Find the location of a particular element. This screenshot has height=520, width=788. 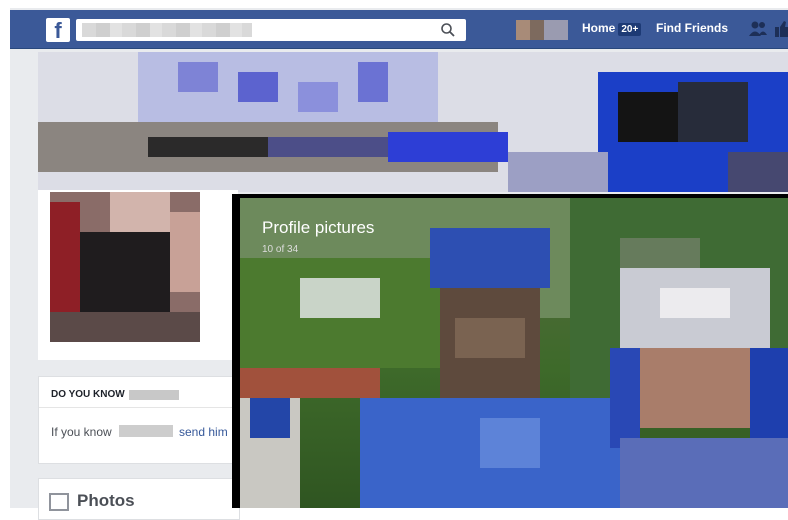

search-input is located at coordinates (271, 30).